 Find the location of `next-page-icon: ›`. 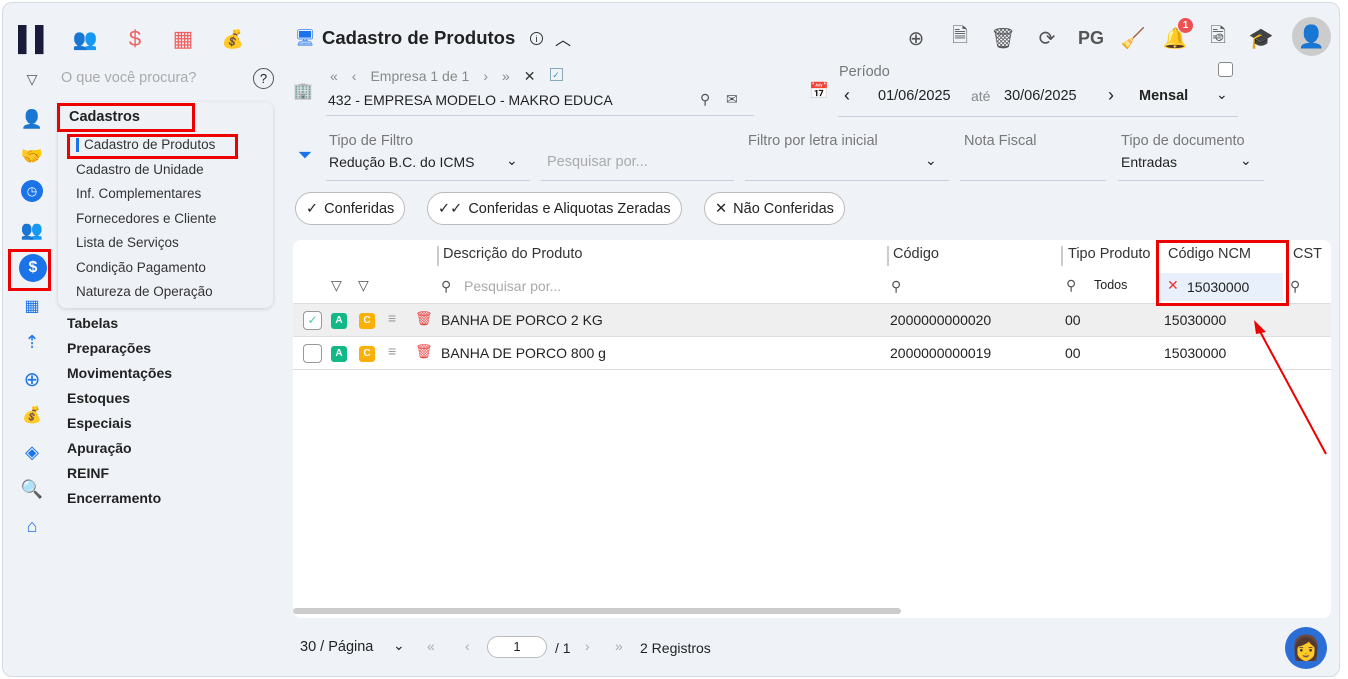

next-page-icon: › is located at coordinates (587, 646).